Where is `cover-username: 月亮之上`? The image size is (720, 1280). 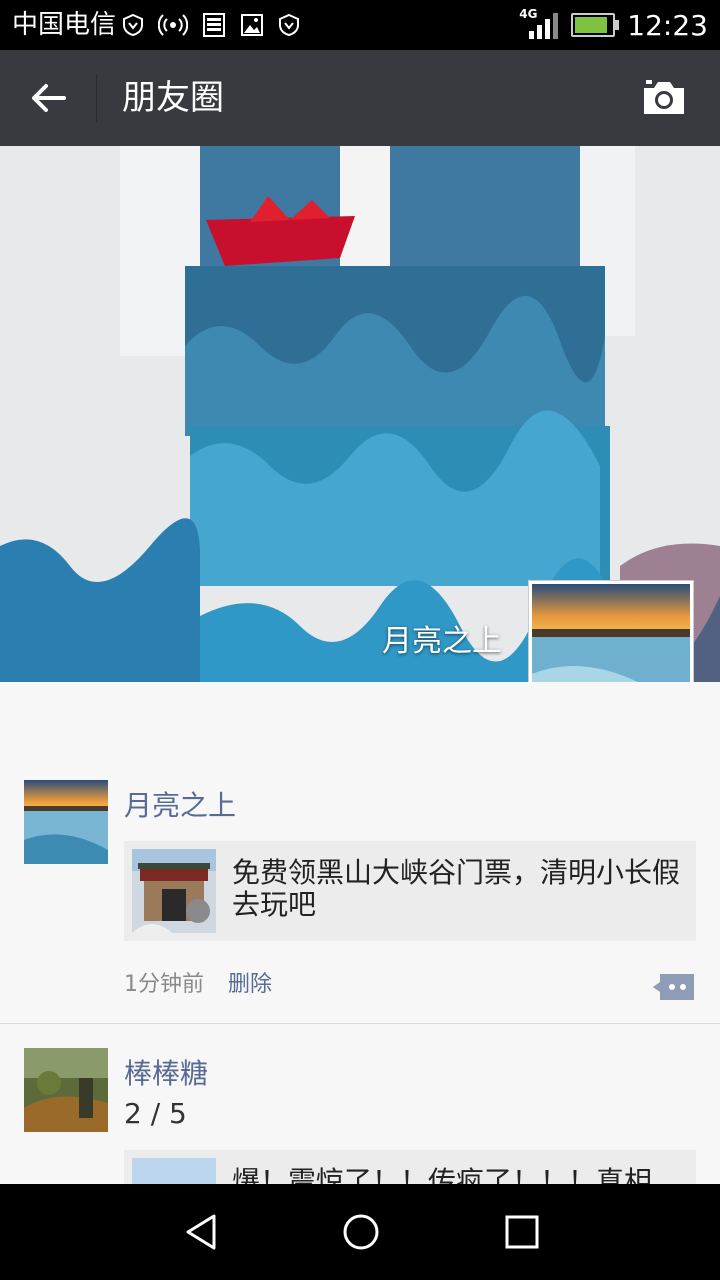
cover-username: 月亮之上 is located at coordinates (442, 638).